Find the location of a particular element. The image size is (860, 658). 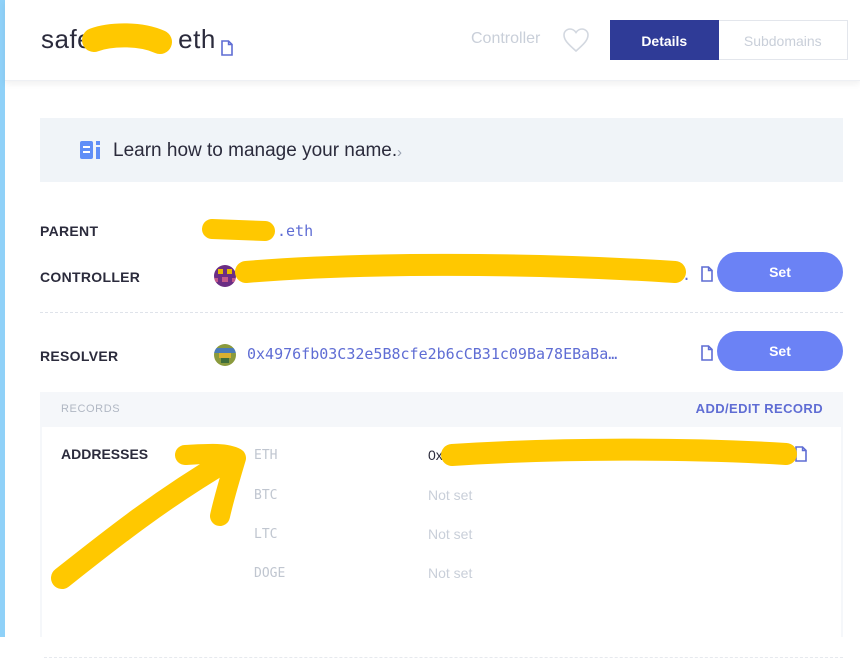

coin-label-doge: DOGE is located at coordinates (270, 573).